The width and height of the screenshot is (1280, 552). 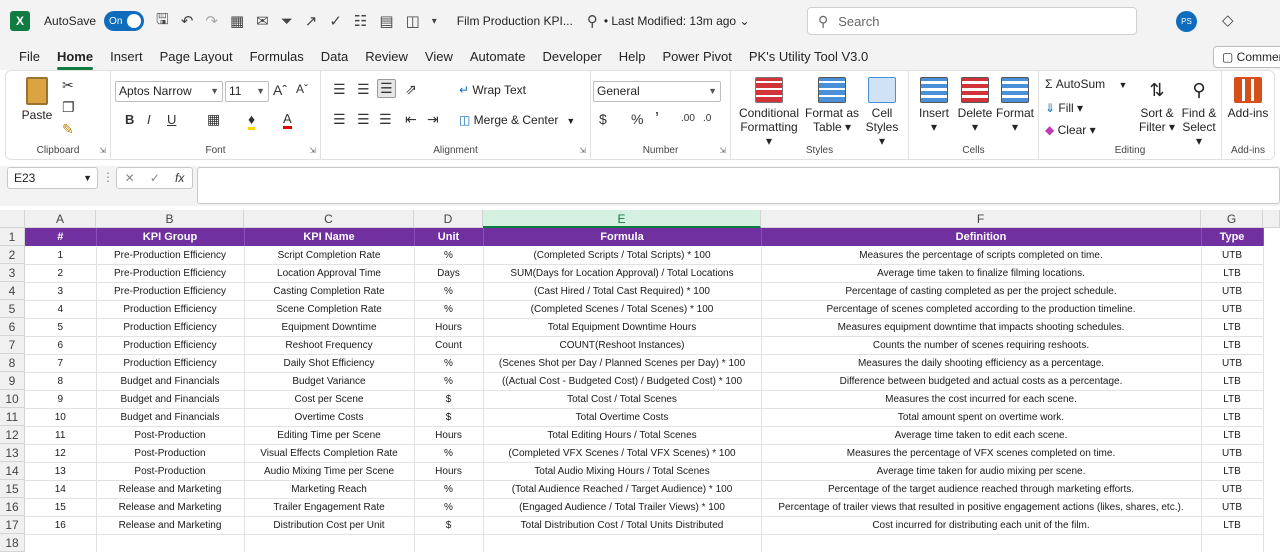 What do you see at coordinates (75, 56) in the screenshot?
I see `tab-home: Home` at bounding box center [75, 56].